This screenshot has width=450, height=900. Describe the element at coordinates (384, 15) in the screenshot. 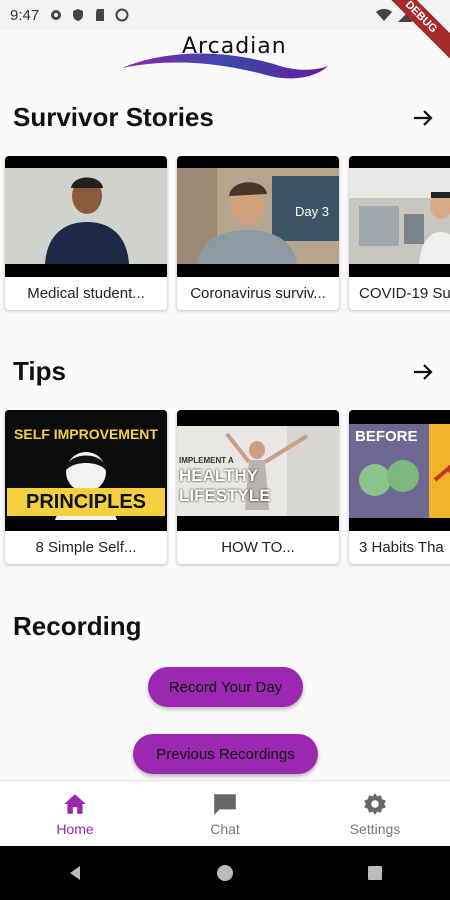

I see `wifi-icon` at that location.